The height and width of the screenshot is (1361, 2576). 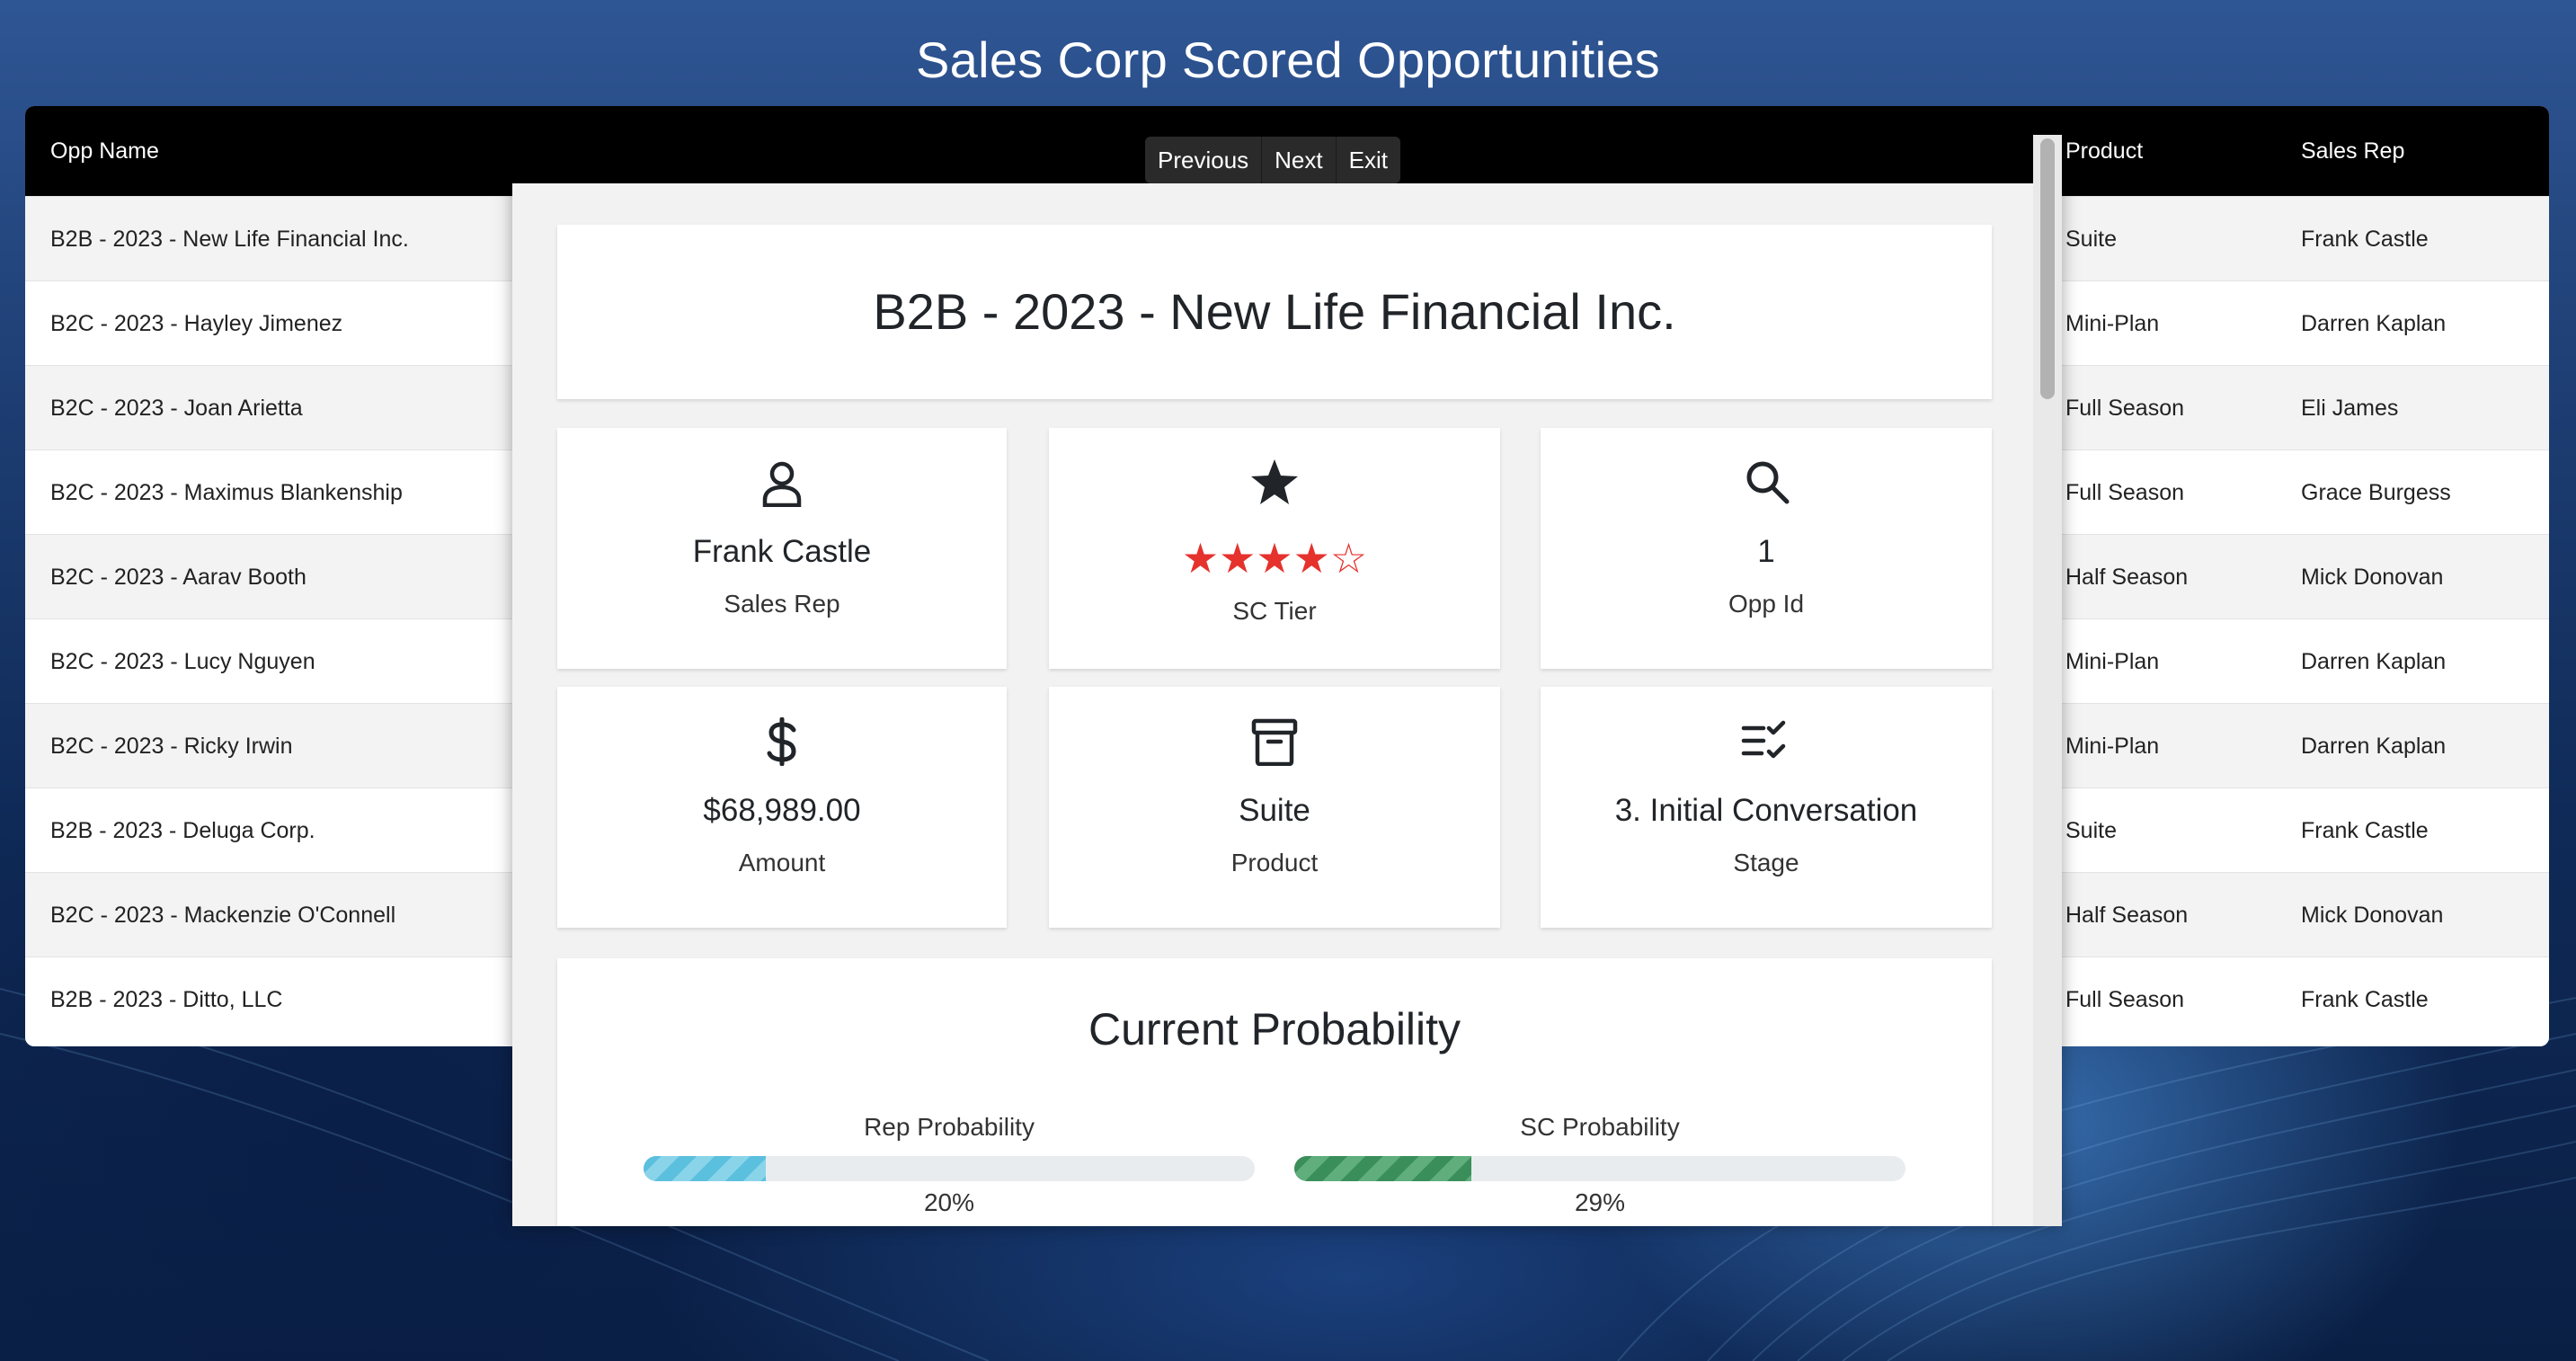 What do you see at coordinates (229, 239) in the screenshot?
I see `cell-opp-name: B2B - 2023 - New Life Financial Inc.` at bounding box center [229, 239].